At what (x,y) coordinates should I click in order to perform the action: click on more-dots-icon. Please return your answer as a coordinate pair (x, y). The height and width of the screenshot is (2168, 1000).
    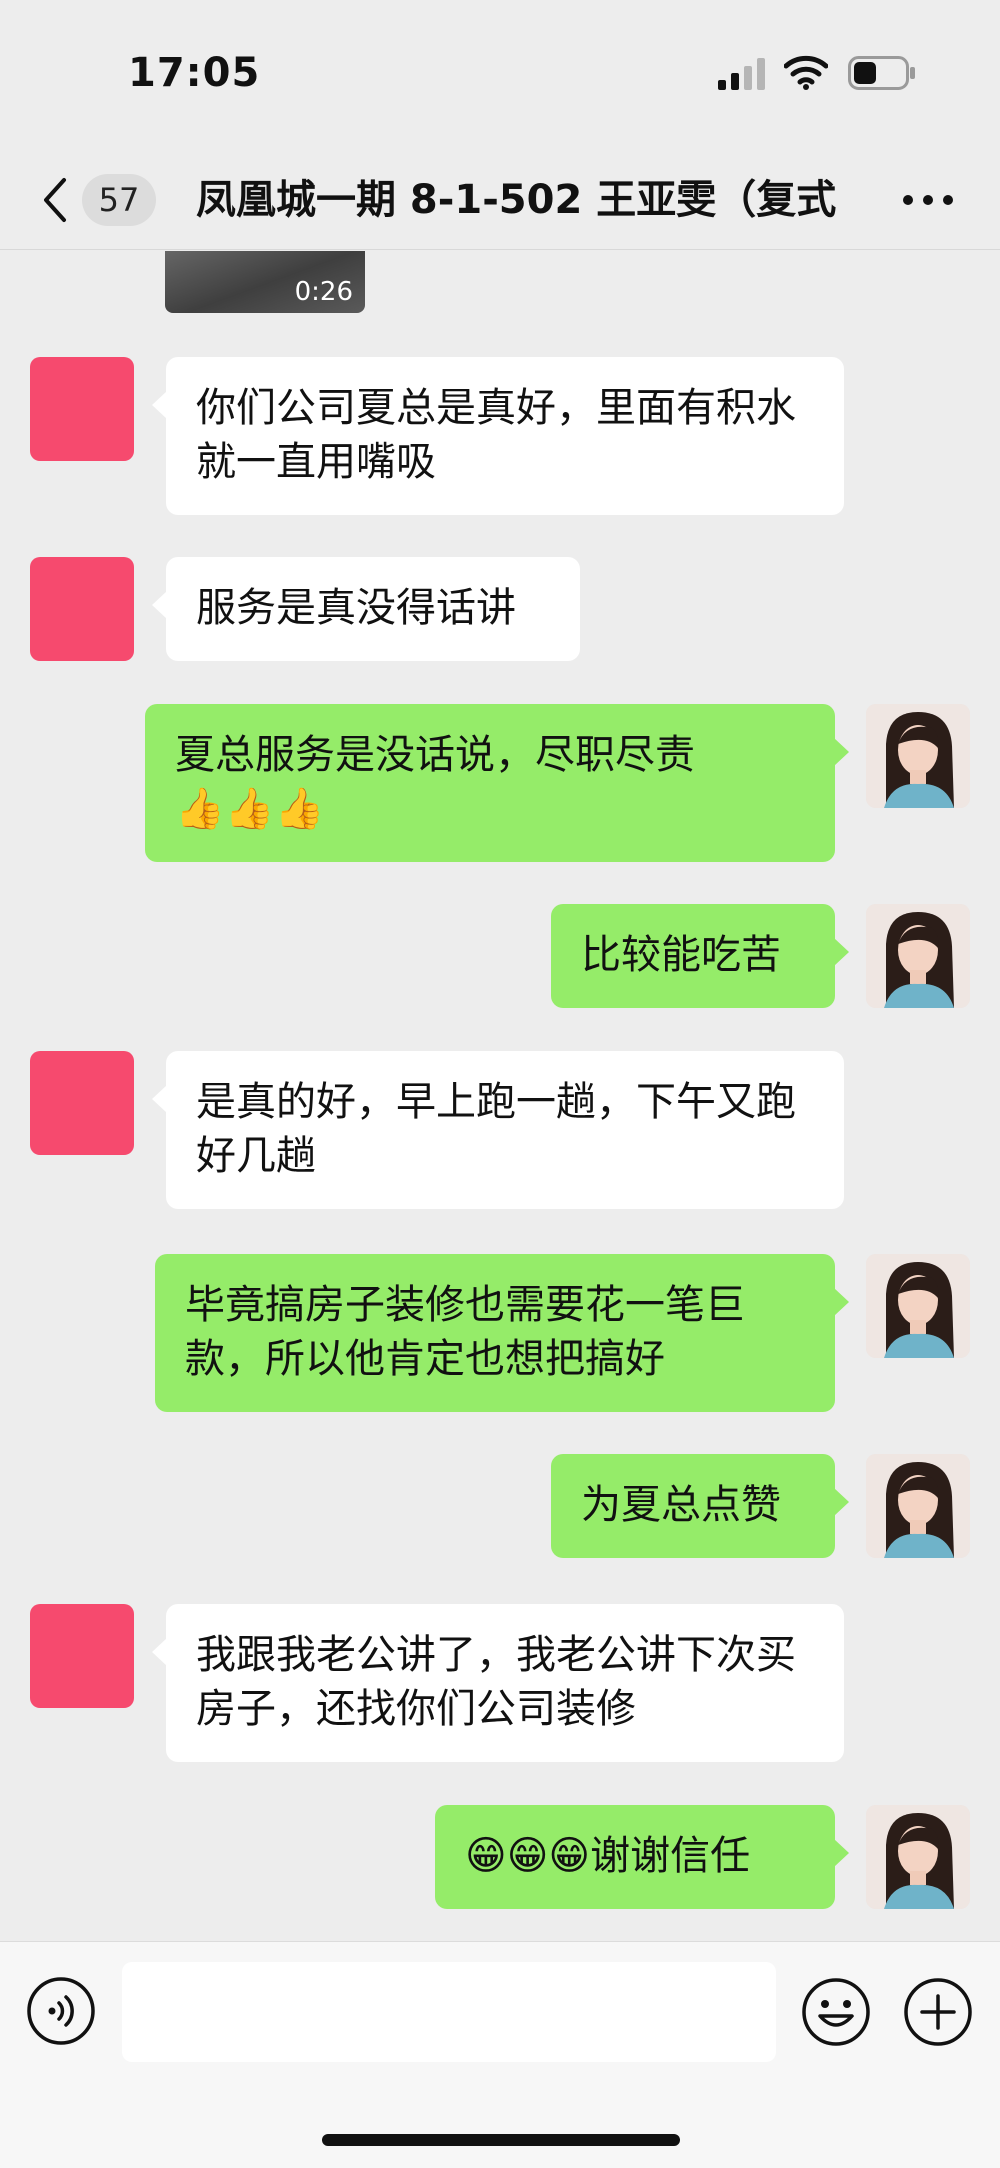
    Looking at the image, I should click on (928, 200).